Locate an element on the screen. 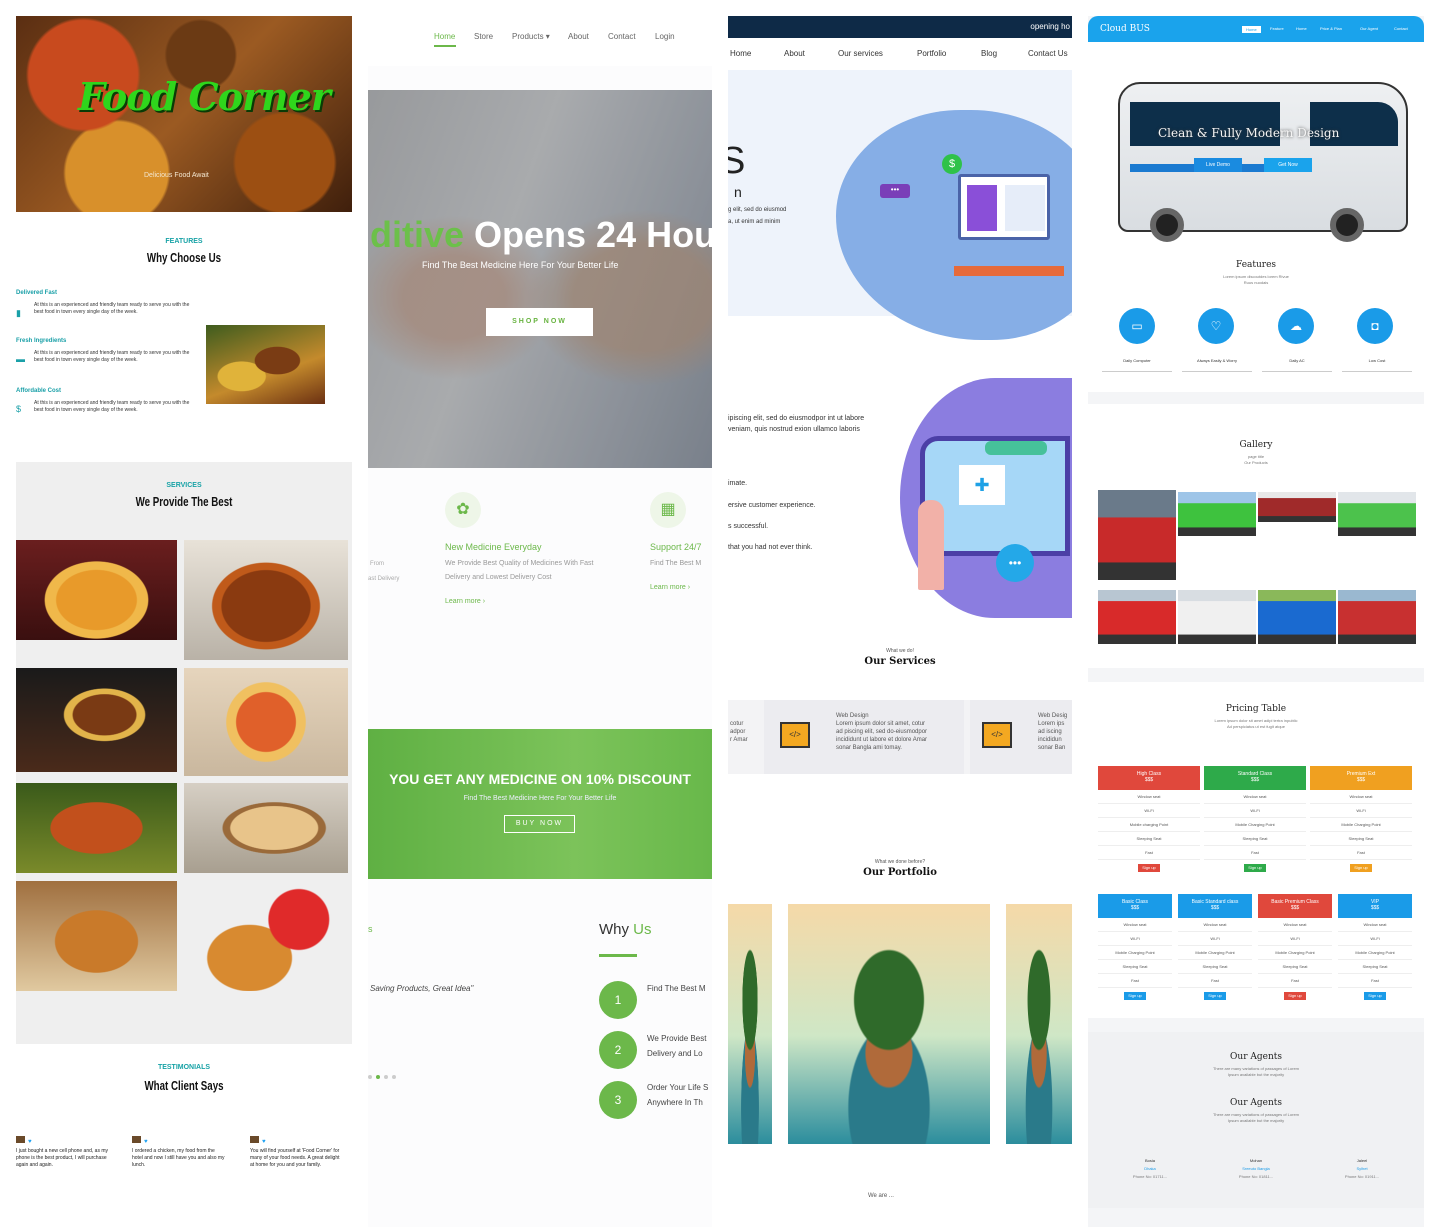 The height and width of the screenshot is (1227, 1440). features-subtitle: Ruus nuodais is located at coordinates (1256, 282).